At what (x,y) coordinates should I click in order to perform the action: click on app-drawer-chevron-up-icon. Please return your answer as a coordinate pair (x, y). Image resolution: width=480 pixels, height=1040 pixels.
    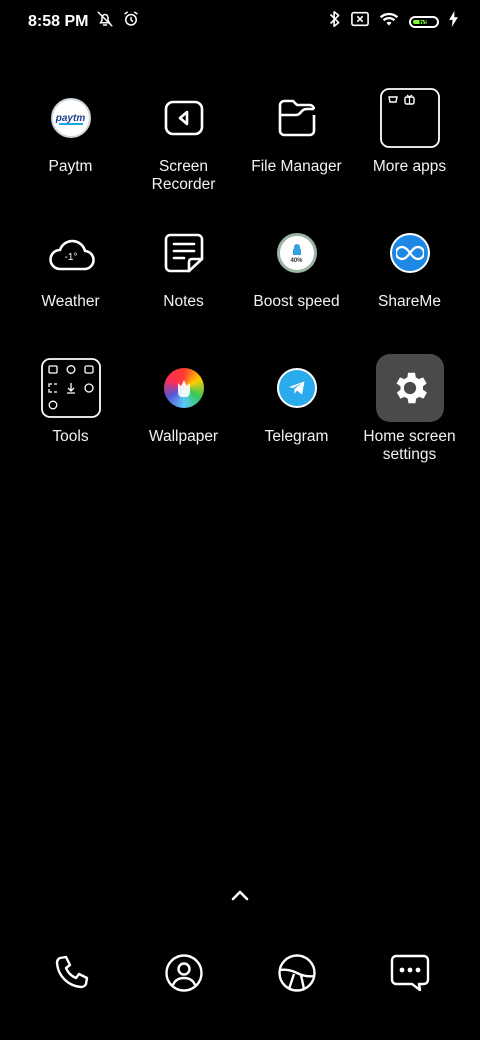
    Looking at the image, I should click on (240, 895).